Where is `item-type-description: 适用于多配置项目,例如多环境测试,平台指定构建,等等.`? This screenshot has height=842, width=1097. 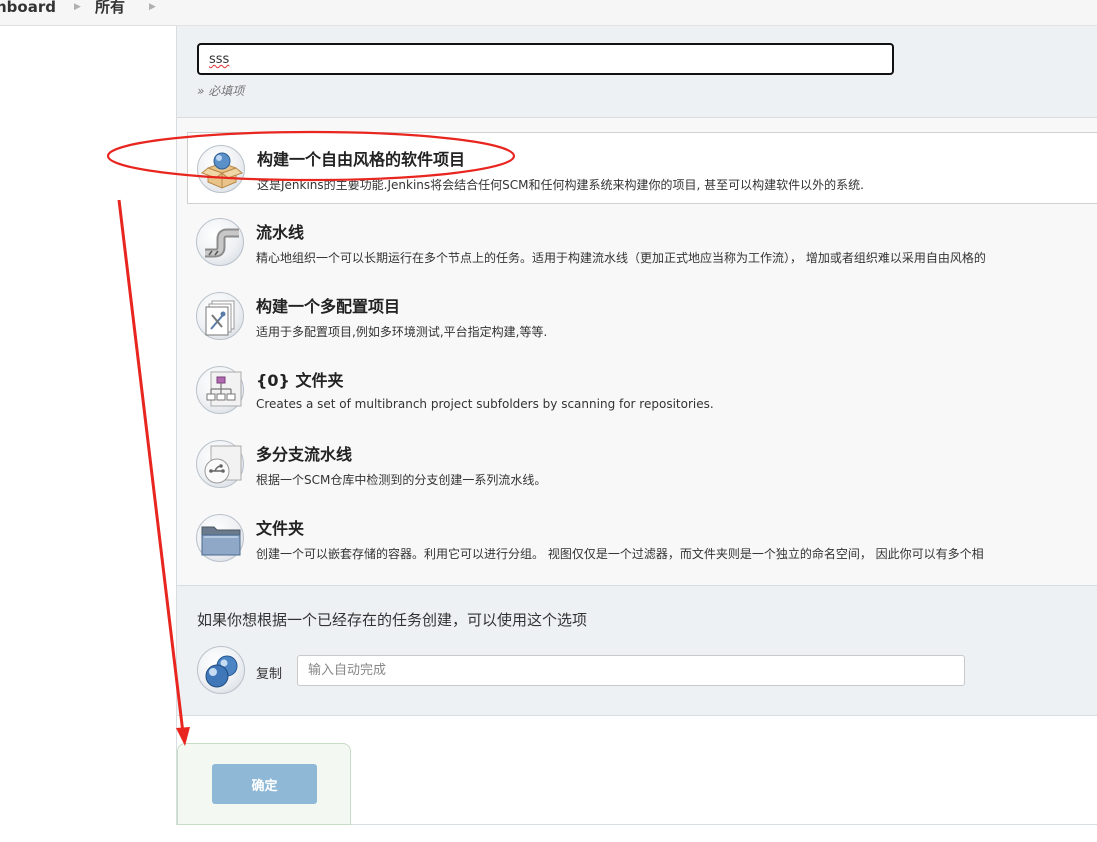 item-type-description: 适用于多配置项目,例如多环境测试,平台指定构建,等等. is located at coordinates (402, 332).